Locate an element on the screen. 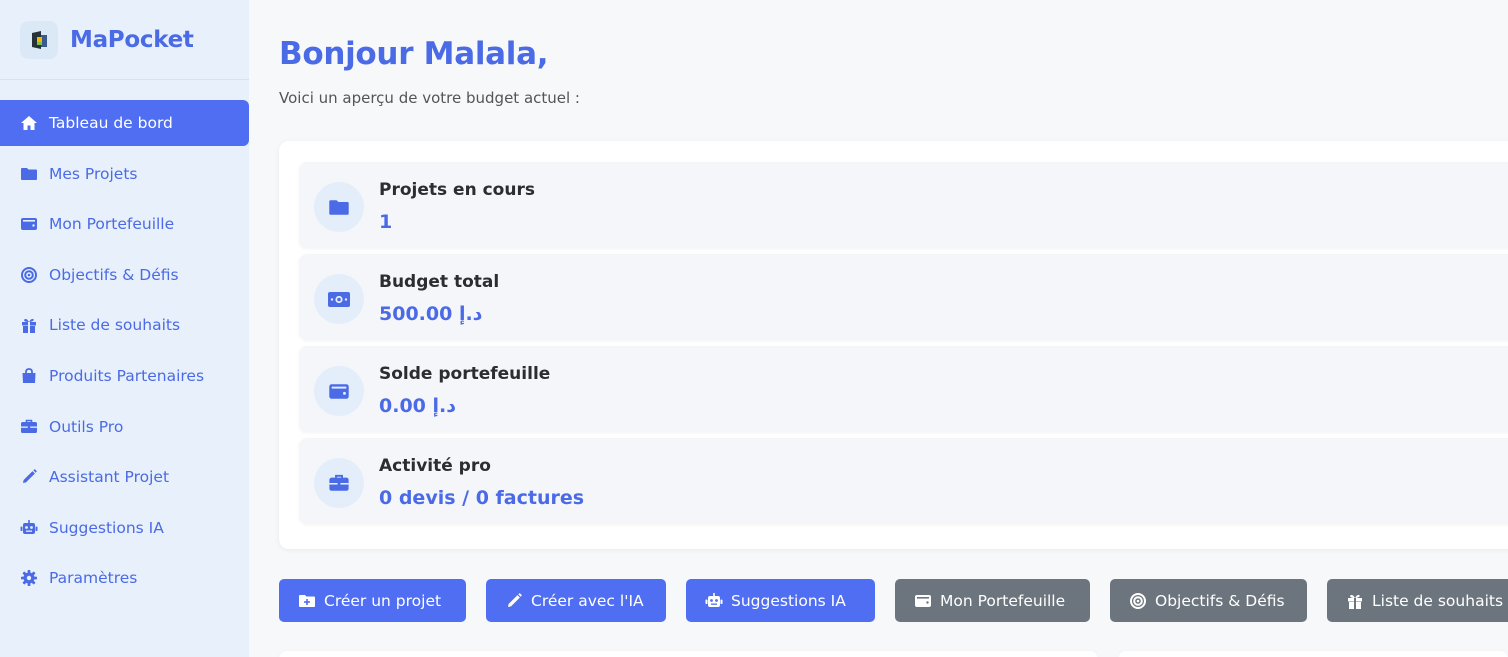  sidebar-item-label: Liste de souhaits is located at coordinates (115, 325).